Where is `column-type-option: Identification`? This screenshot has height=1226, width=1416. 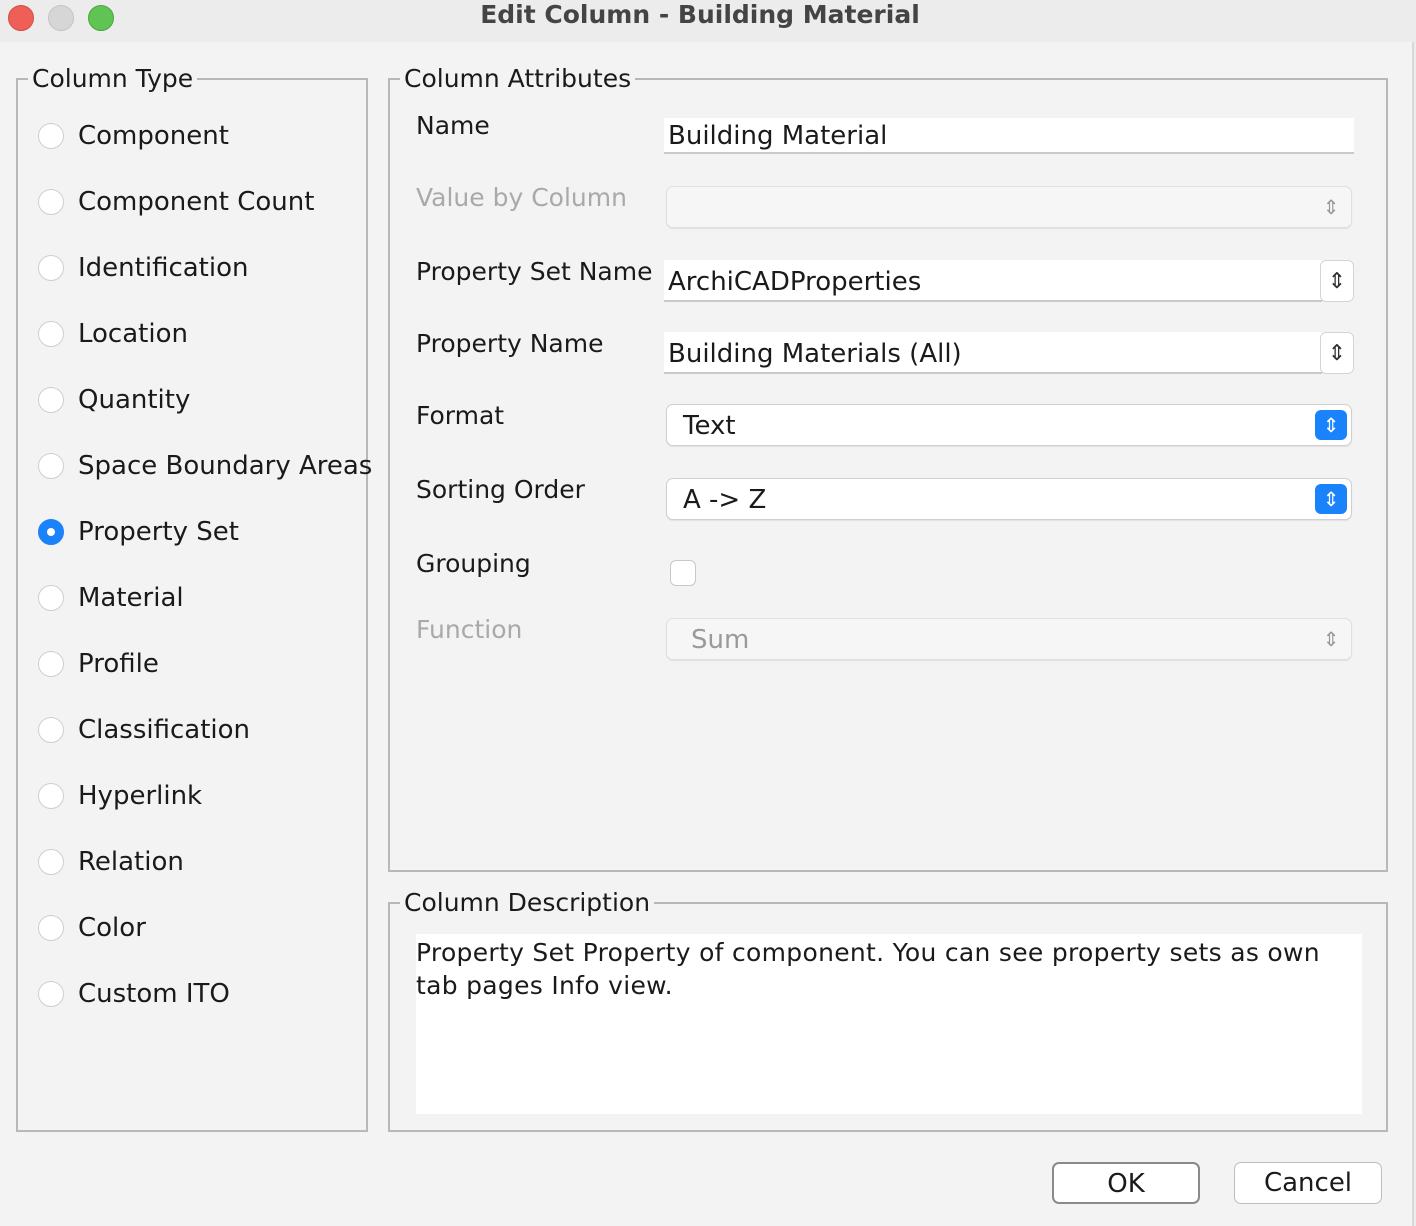 column-type-option: Identification is located at coordinates (143, 268).